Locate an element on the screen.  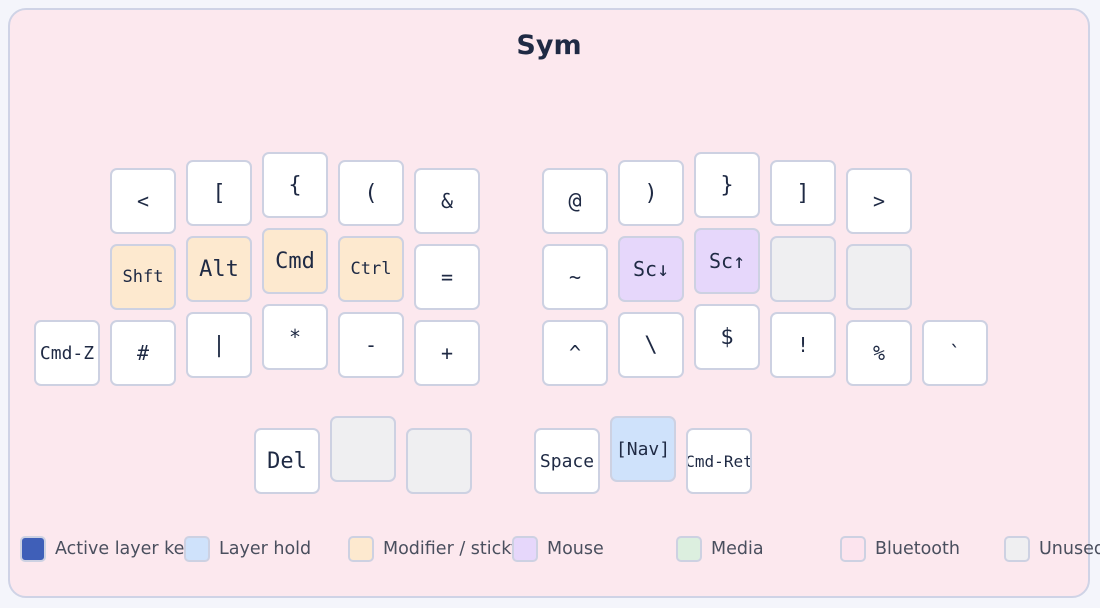
key-left-row1-col4: & is located at coordinates (447, 201).